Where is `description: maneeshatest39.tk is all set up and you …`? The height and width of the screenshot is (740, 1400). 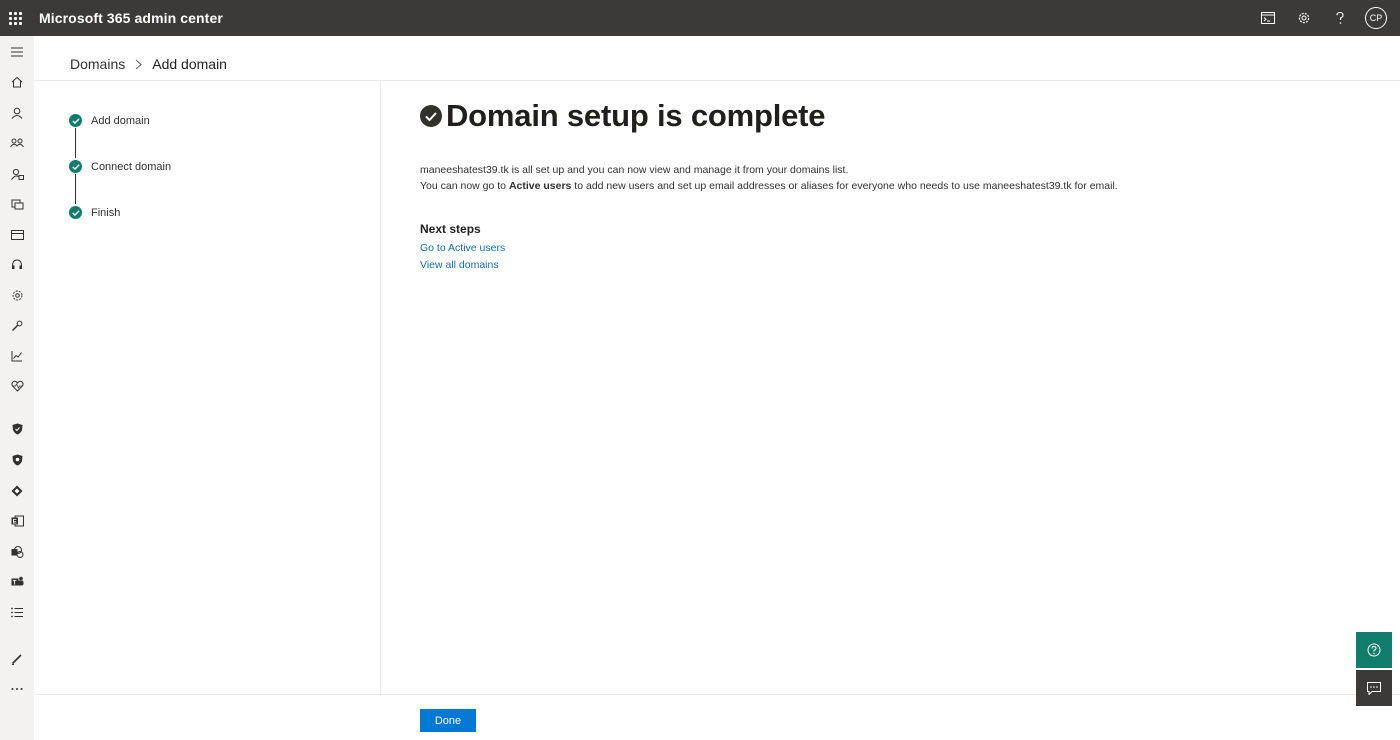
description: maneeshatest39.tk is all set up and you … is located at coordinates (890, 178).